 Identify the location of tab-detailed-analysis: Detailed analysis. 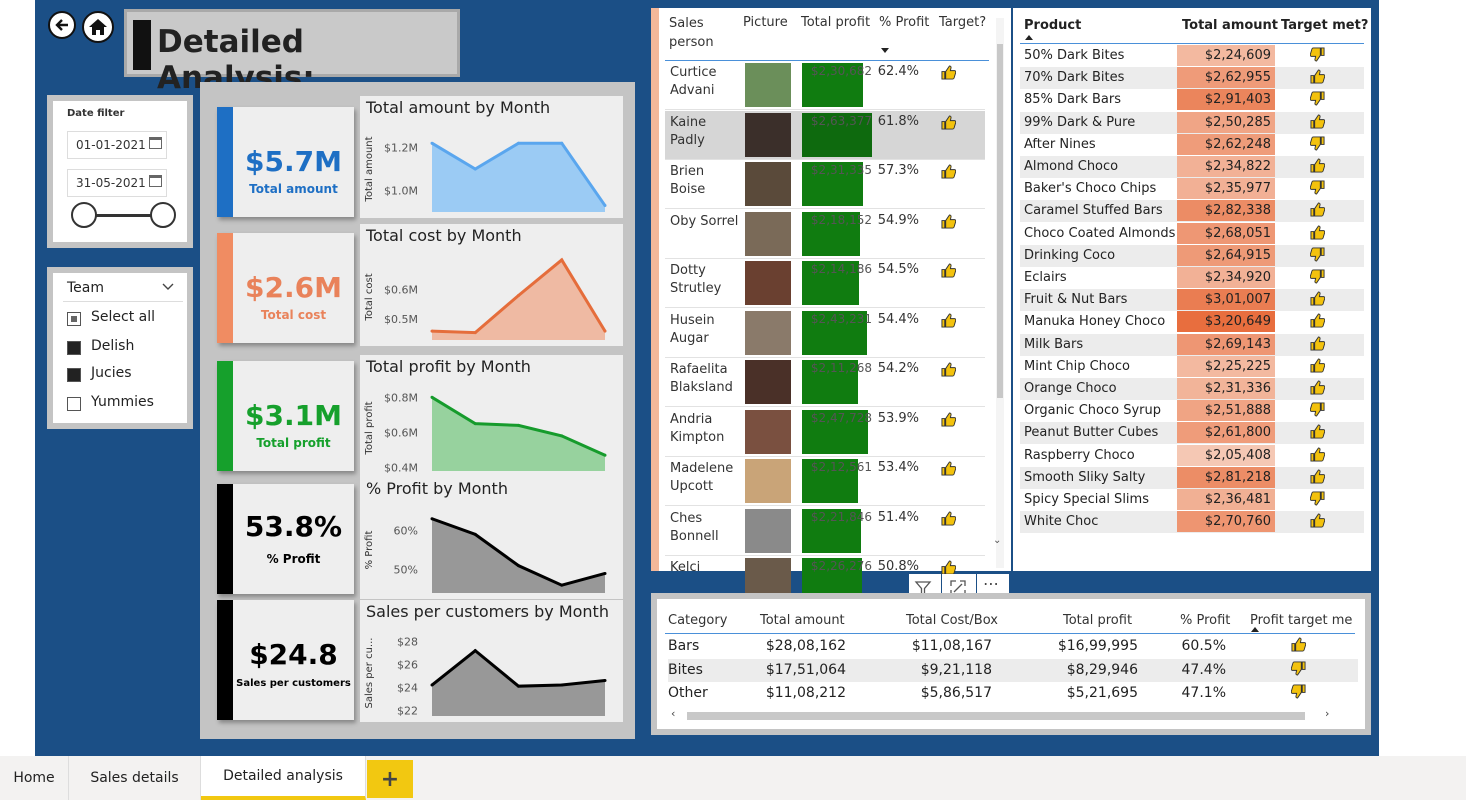
(283, 778).